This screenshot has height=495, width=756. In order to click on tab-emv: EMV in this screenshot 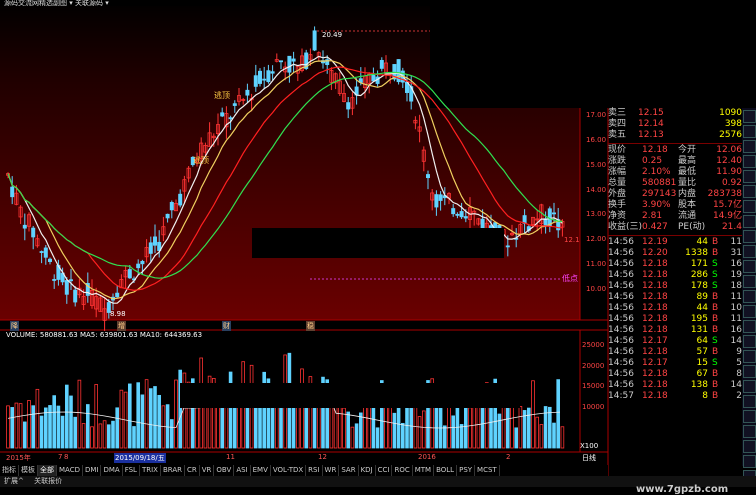, I will do `click(261, 470)`.